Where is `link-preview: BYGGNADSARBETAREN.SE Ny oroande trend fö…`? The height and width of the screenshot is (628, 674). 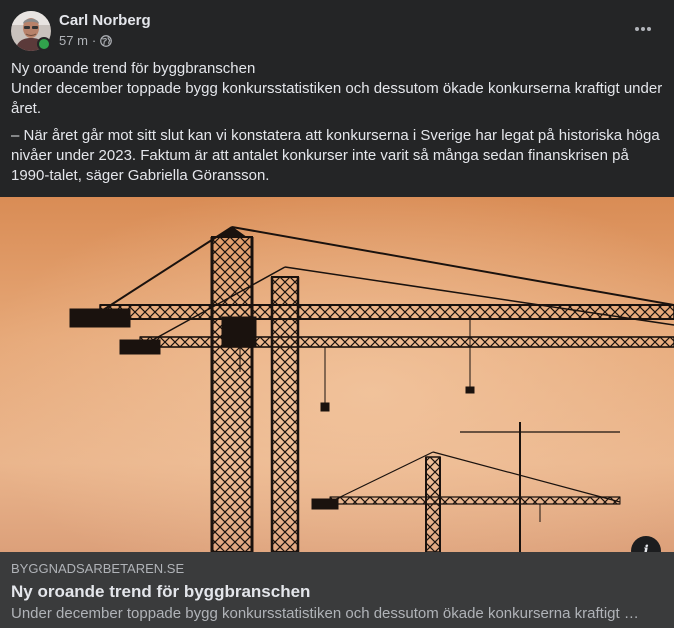
link-preview: BYGGNADSARBETAREN.SE Ny oroande trend fö… is located at coordinates (337, 590).